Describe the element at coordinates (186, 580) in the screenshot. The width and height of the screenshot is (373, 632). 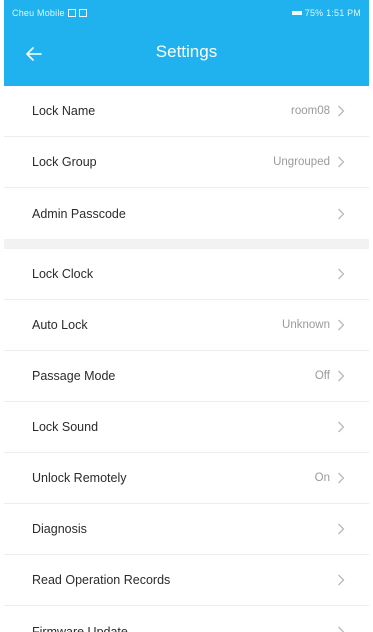
I see `settings-row-read-operation-records: Read Operation Records` at that location.